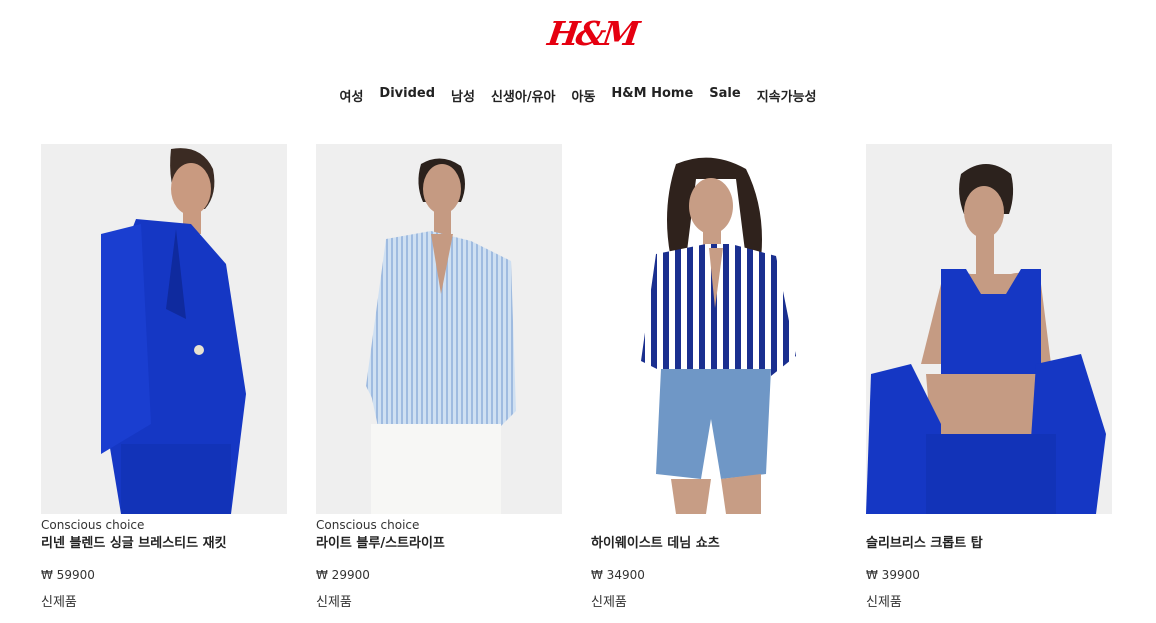 This screenshot has width=1156, height=623. I want to click on product-price: ₩ 59900, so click(68, 575).